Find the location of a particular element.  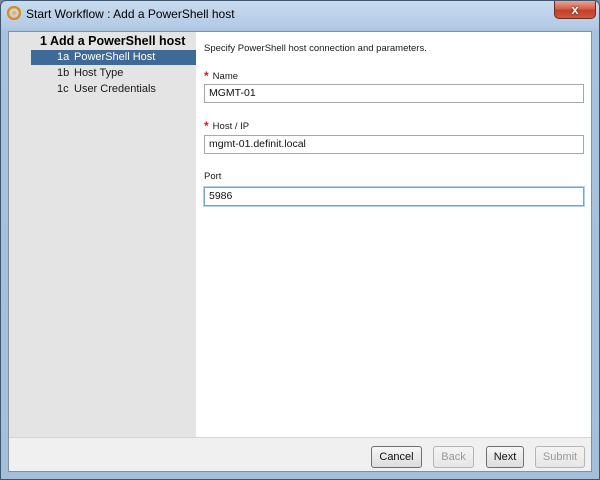

cancel-button: Cancel is located at coordinates (396, 457).